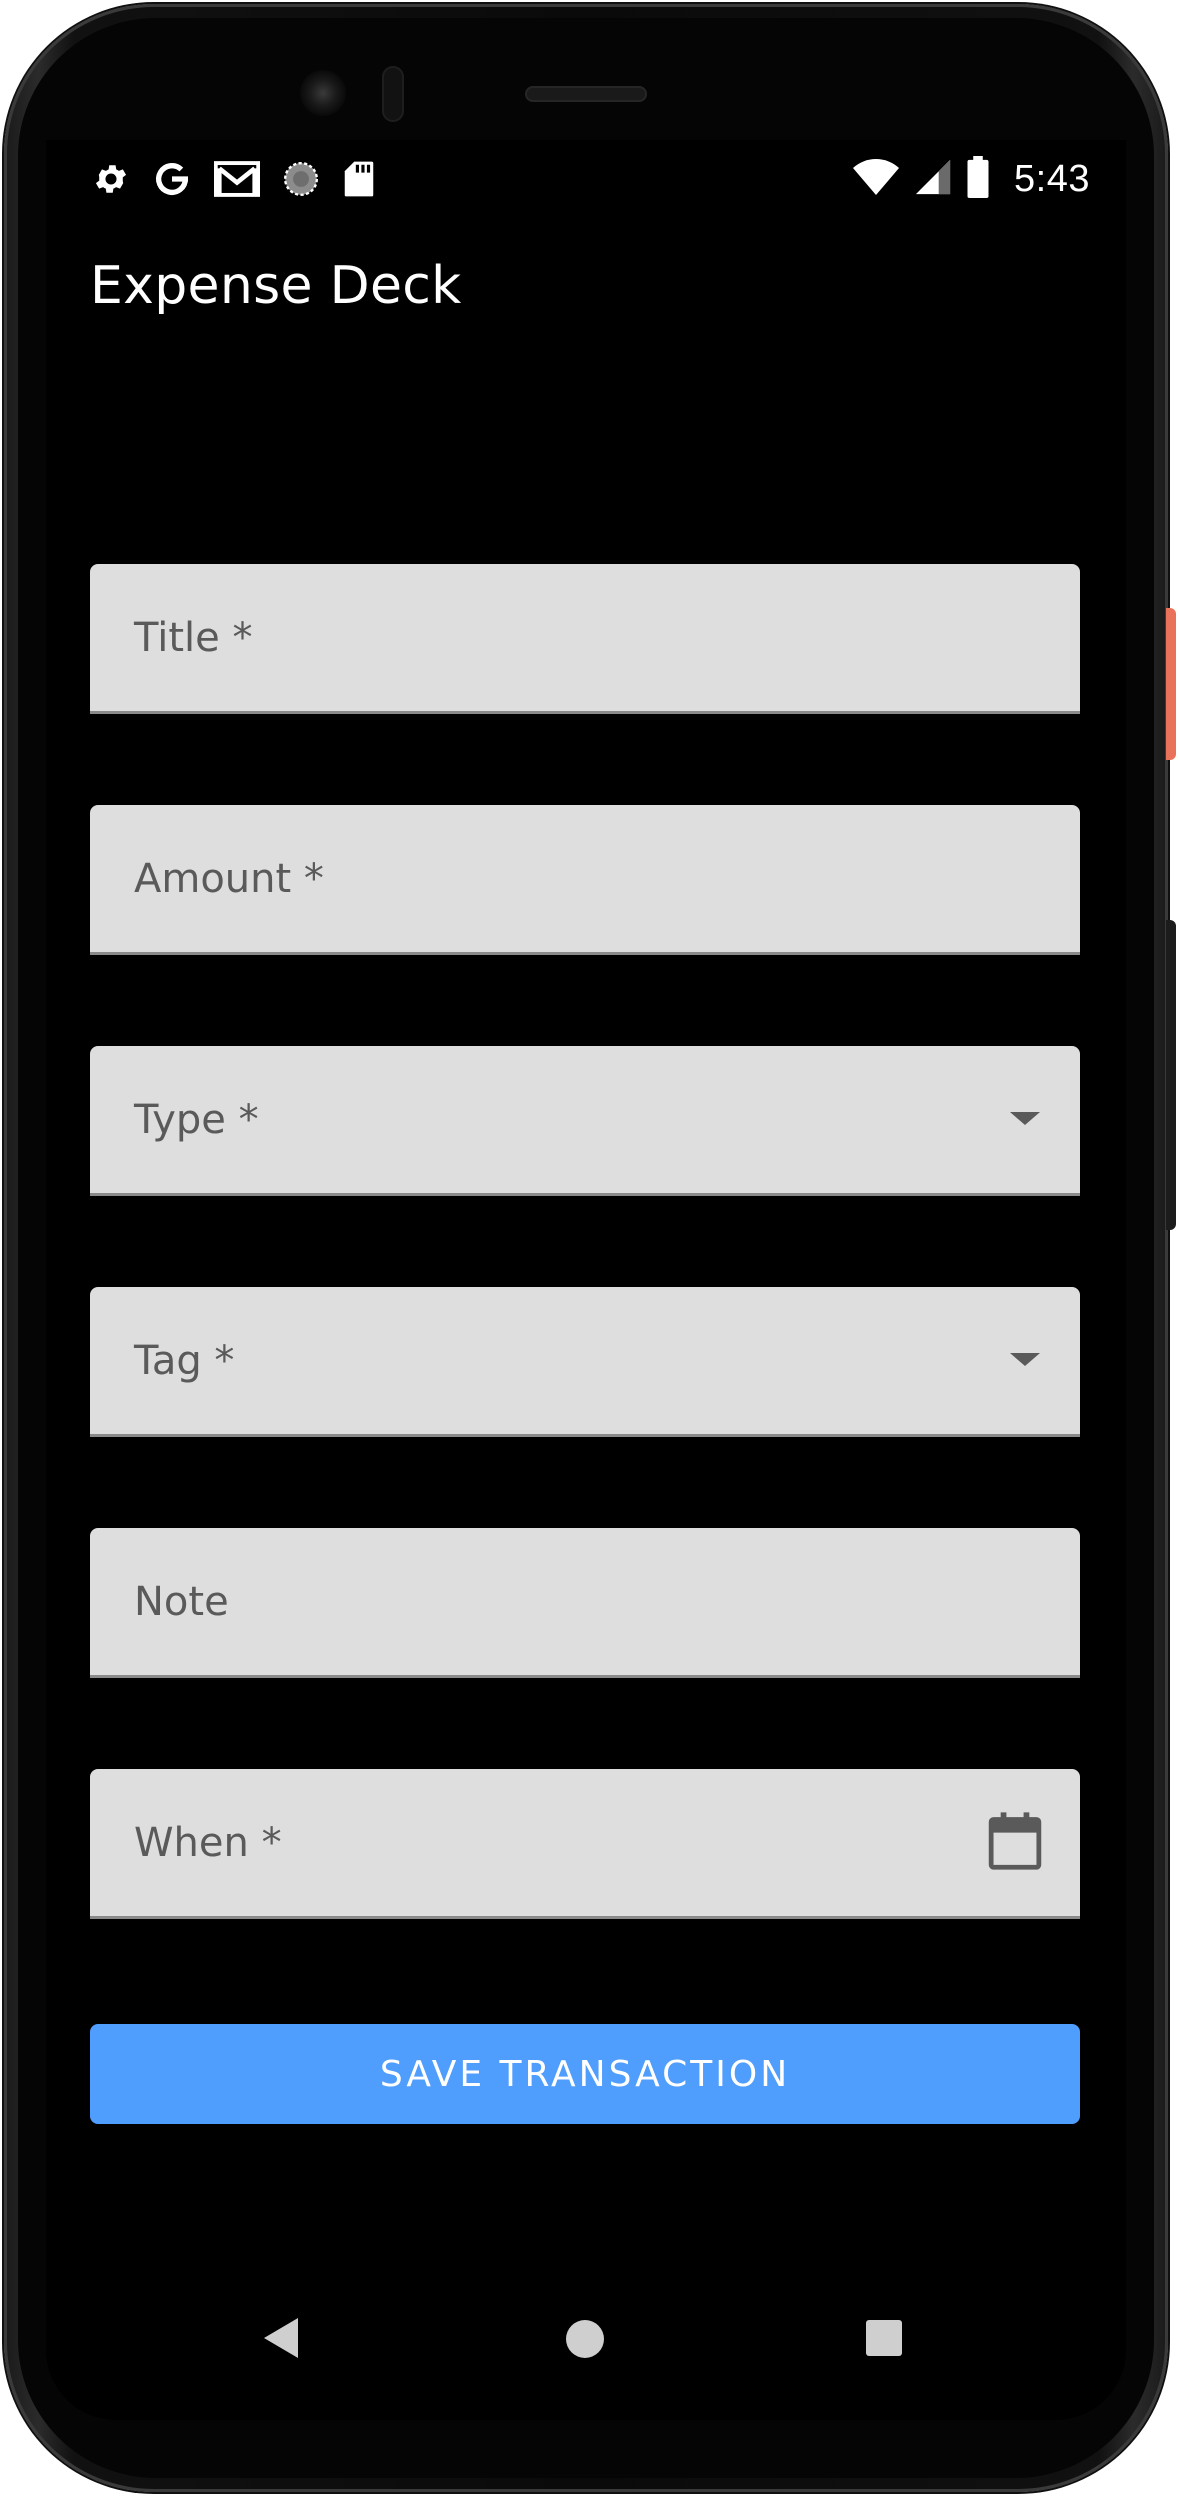 The height and width of the screenshot is (2498, 1178). I want to click on front-camera, so click(323, 93).